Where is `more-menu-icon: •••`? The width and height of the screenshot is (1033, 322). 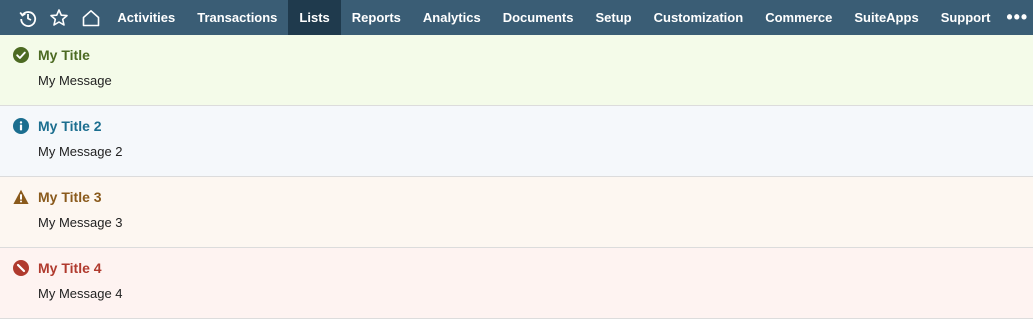 more-menu-icon: ••• is located at coordinates (1017, 17).